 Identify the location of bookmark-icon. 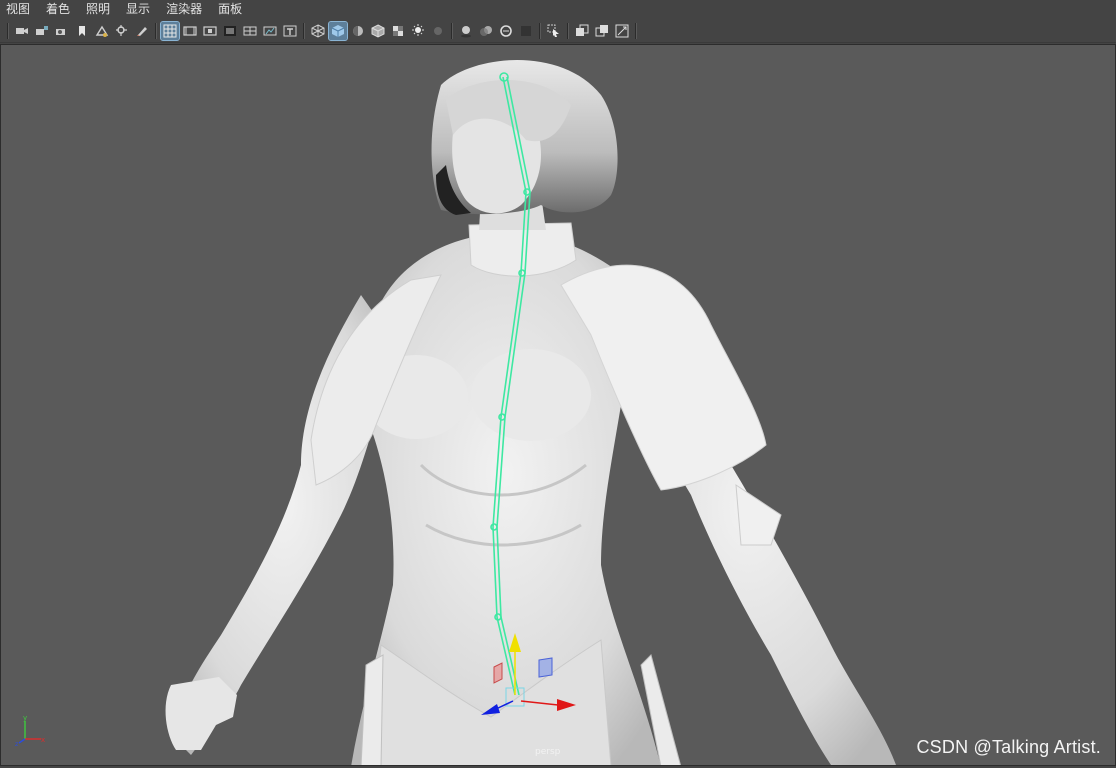
(82, 31).